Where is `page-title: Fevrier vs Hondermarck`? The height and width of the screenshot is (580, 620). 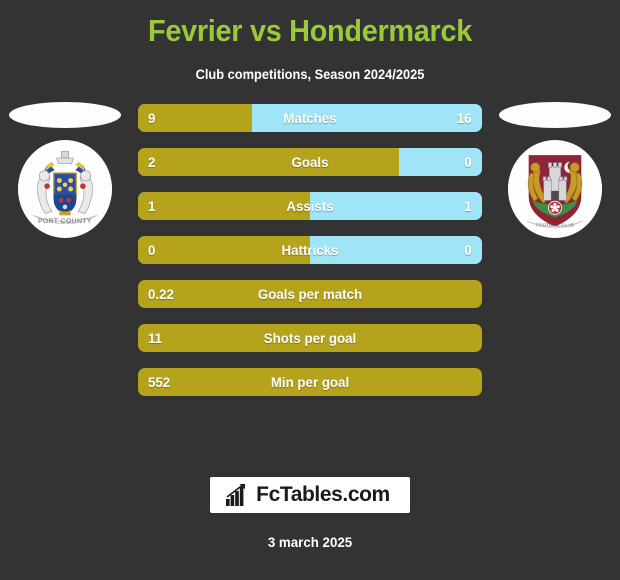
page-title: Fevrier vs Hondermarck is located at coordinates (310, 30).